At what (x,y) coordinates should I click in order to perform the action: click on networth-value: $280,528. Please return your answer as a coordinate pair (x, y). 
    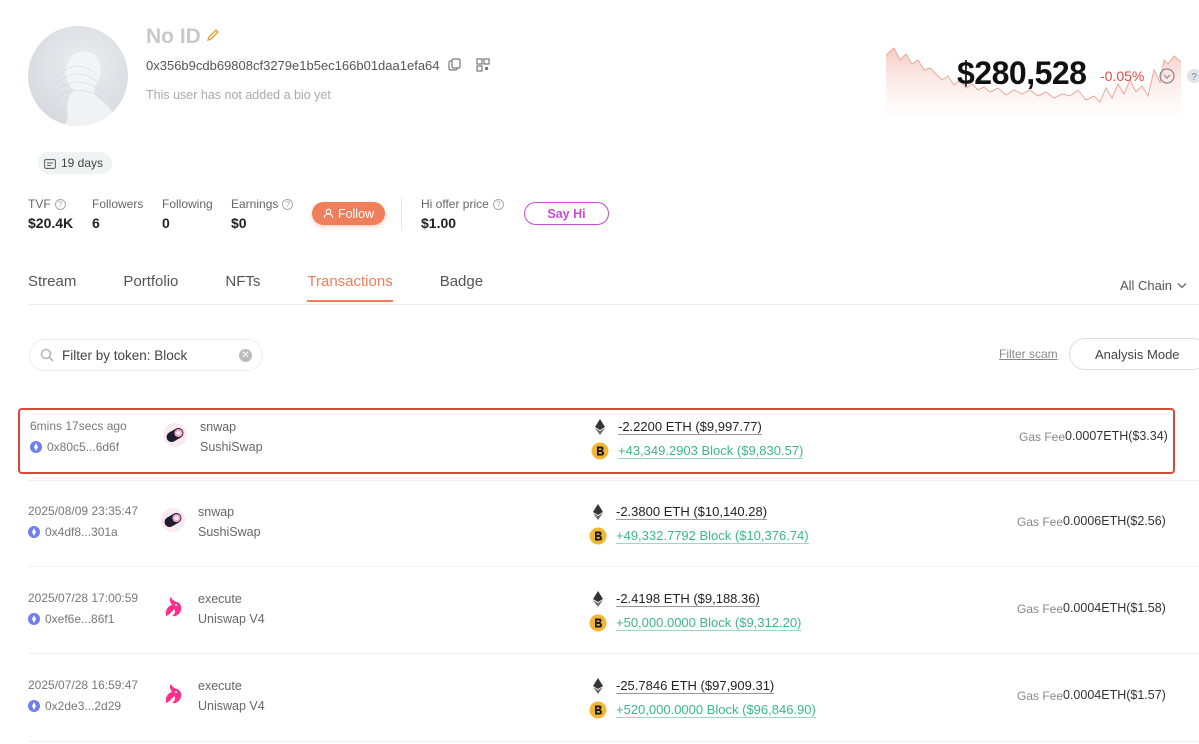
    Looking at the image, I should click on (1022, 73).